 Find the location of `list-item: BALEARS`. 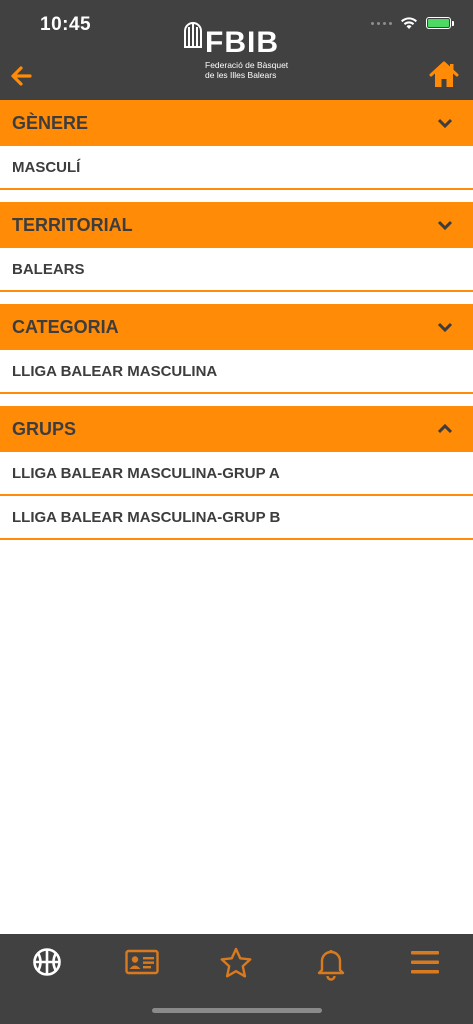

list-item: BALEARS is located at coordinates (236, 270).